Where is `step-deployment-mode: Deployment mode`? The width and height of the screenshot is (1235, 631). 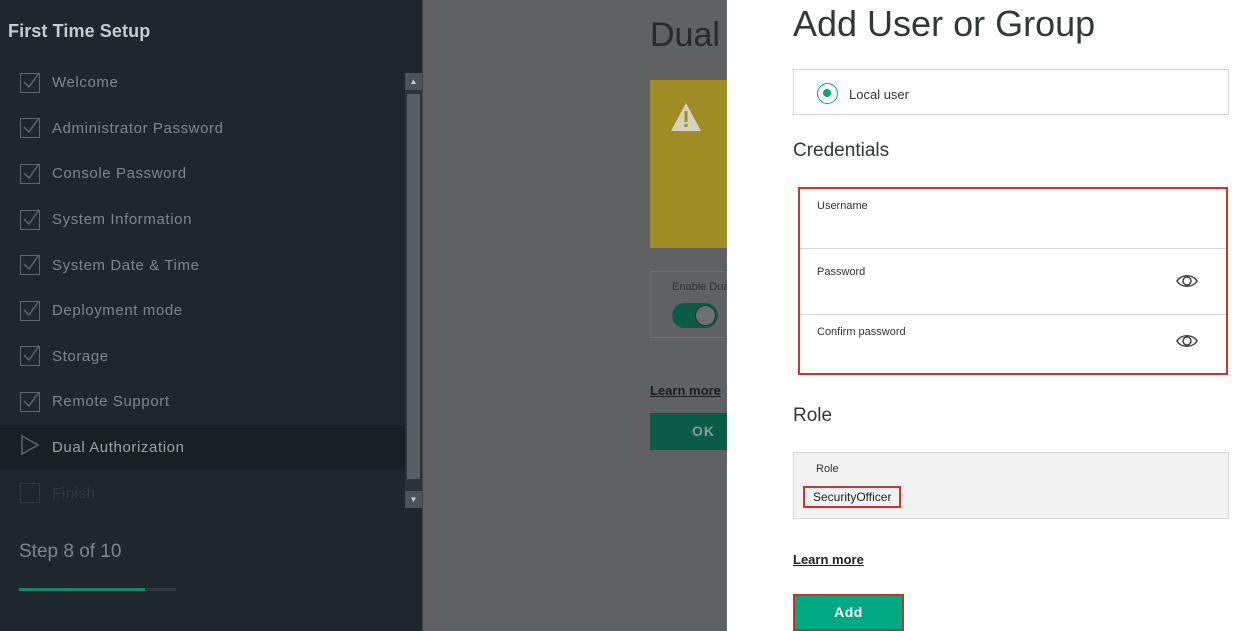
step-deployment-mode: Deployment mode is located at coordinates (202, 311).